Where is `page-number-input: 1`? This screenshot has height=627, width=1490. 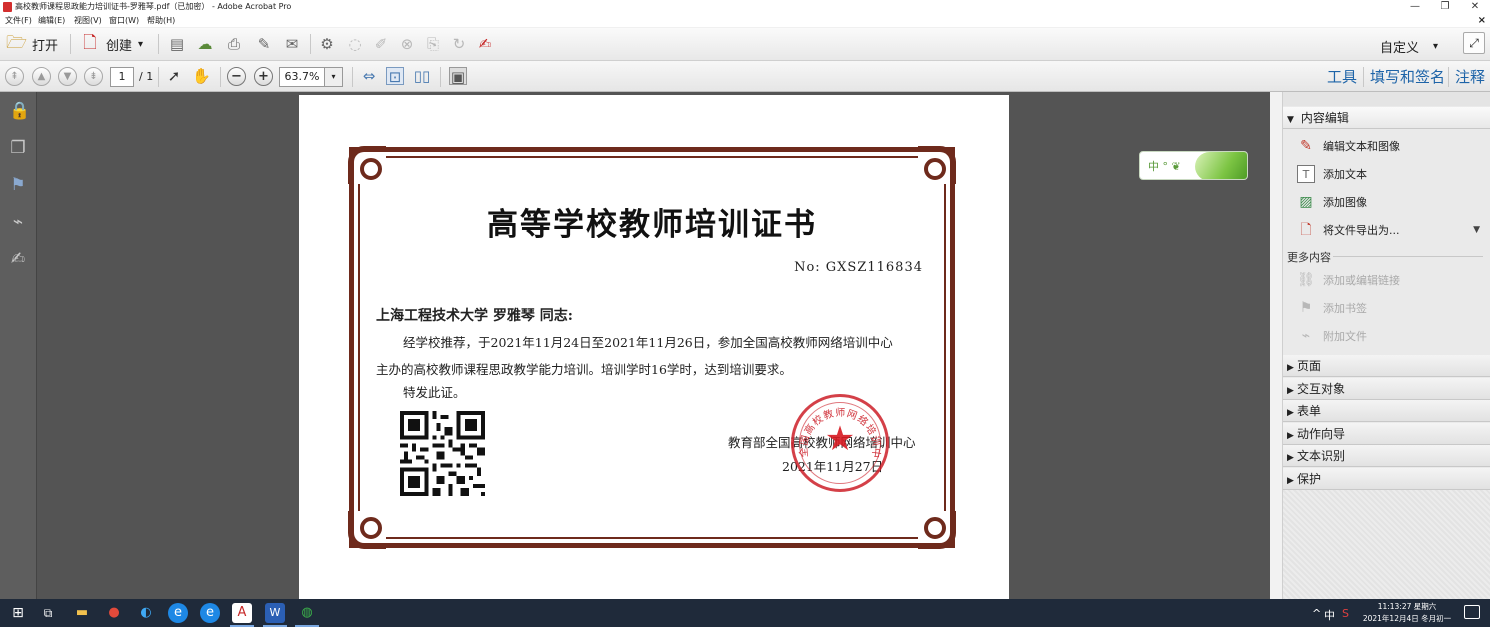
page-number-input: 1 is located at coordinates (122, 77).